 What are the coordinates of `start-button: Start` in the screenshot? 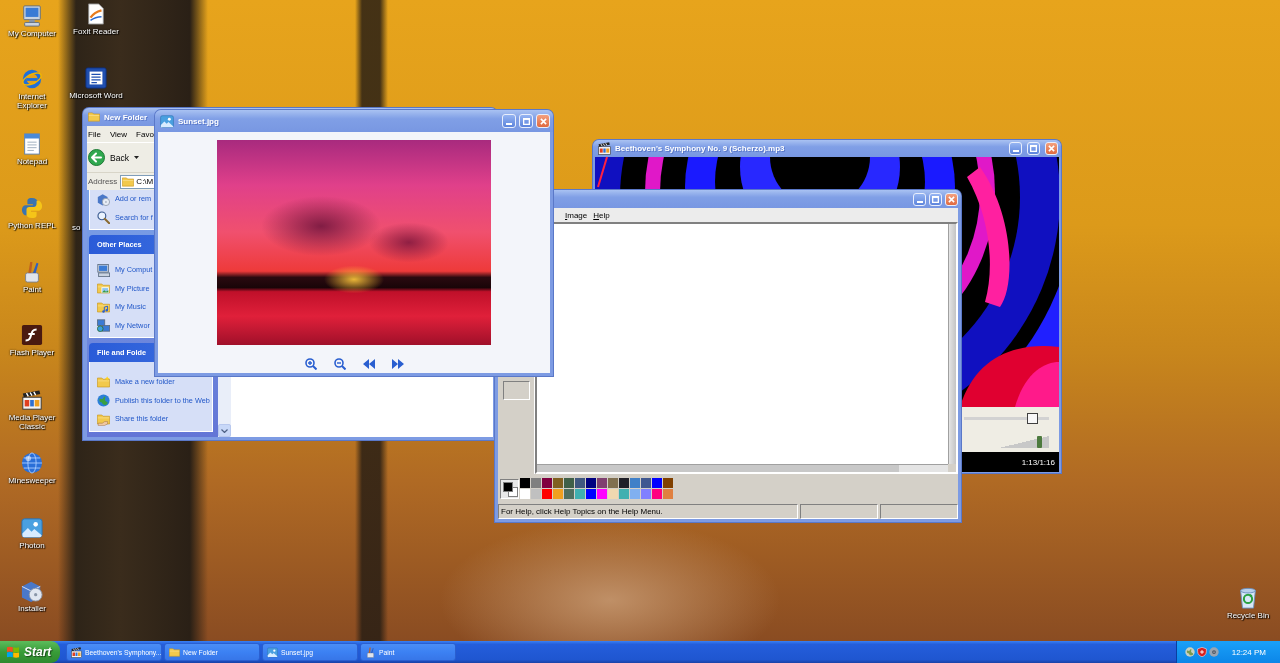 It's located at (30, 652).